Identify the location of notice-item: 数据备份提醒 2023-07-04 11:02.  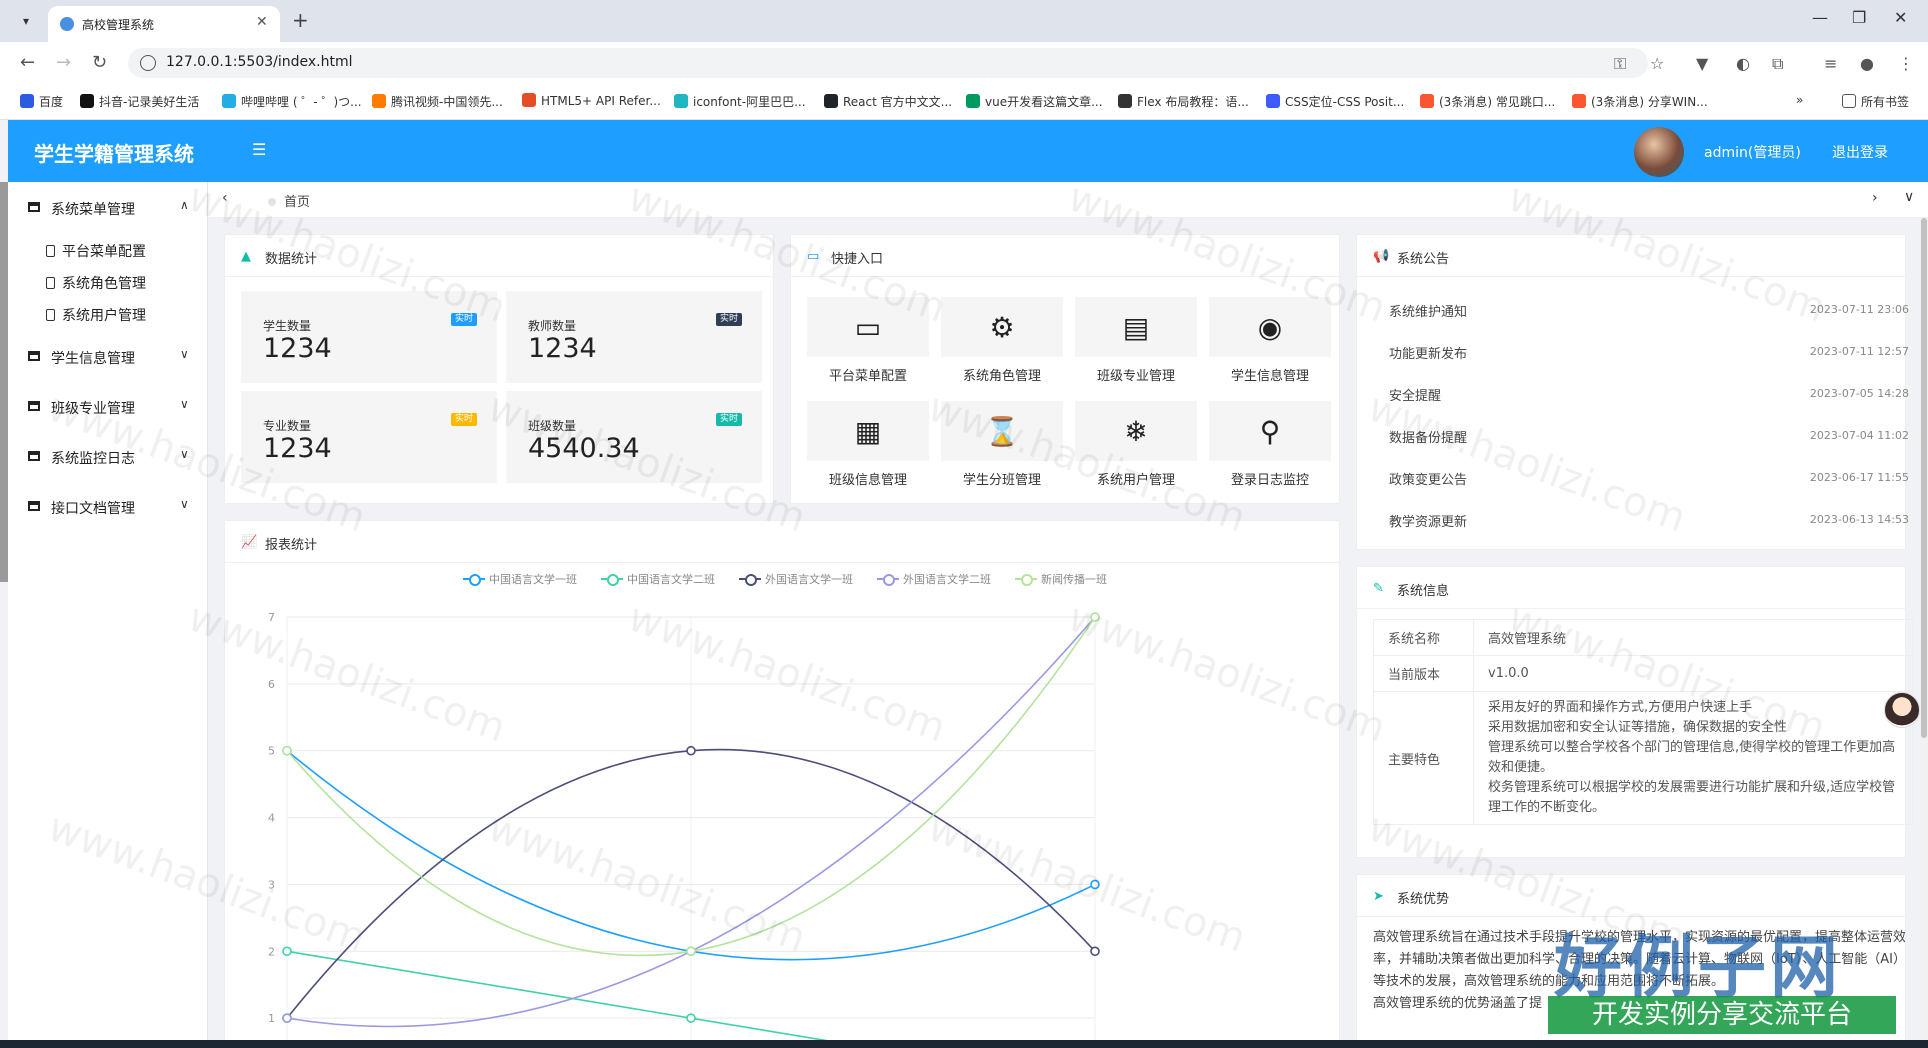
(1649, 448).